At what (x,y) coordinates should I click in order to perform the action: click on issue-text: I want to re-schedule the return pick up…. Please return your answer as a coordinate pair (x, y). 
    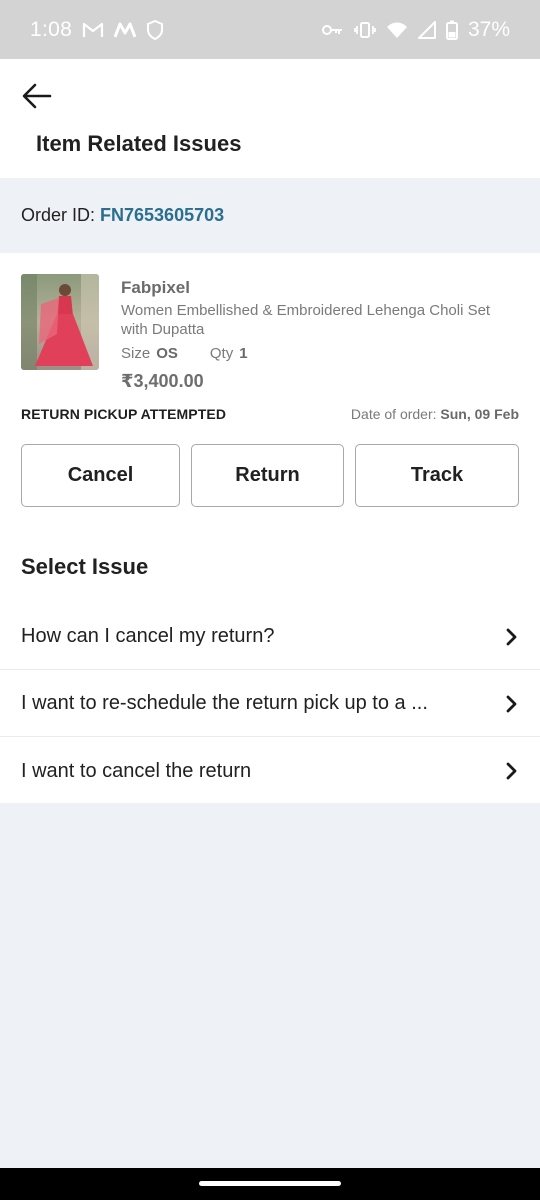
    Looking at the image, I should click on (224, 703).